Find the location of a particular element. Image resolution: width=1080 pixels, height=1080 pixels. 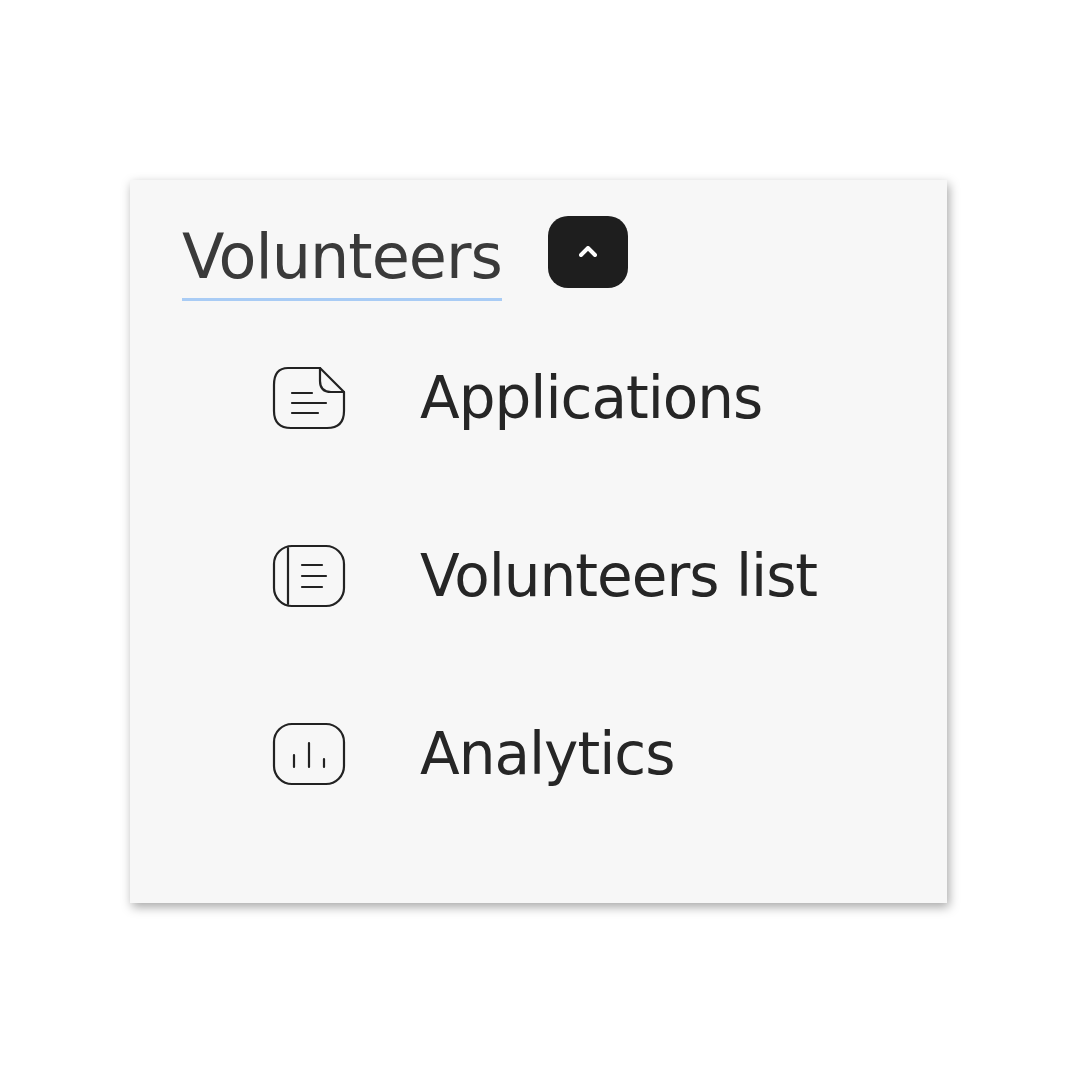

chevron-icon is located at coordinates (587, 252).